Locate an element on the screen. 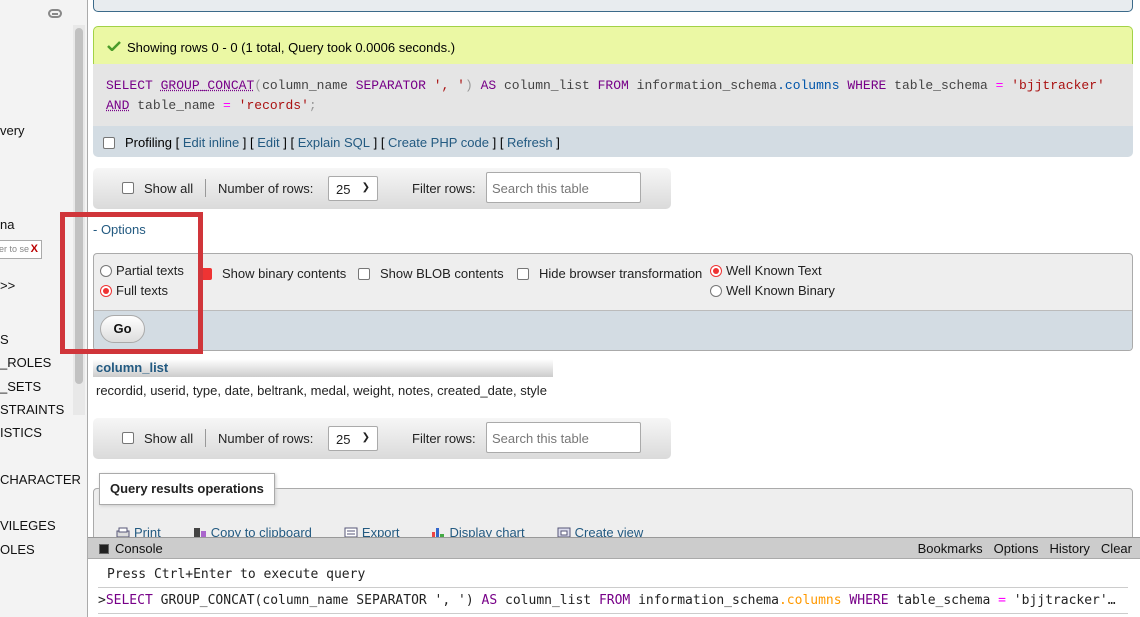 This screenshot has height=617, width=1140. sidebar-item: S is located at coordinates (4, 339).